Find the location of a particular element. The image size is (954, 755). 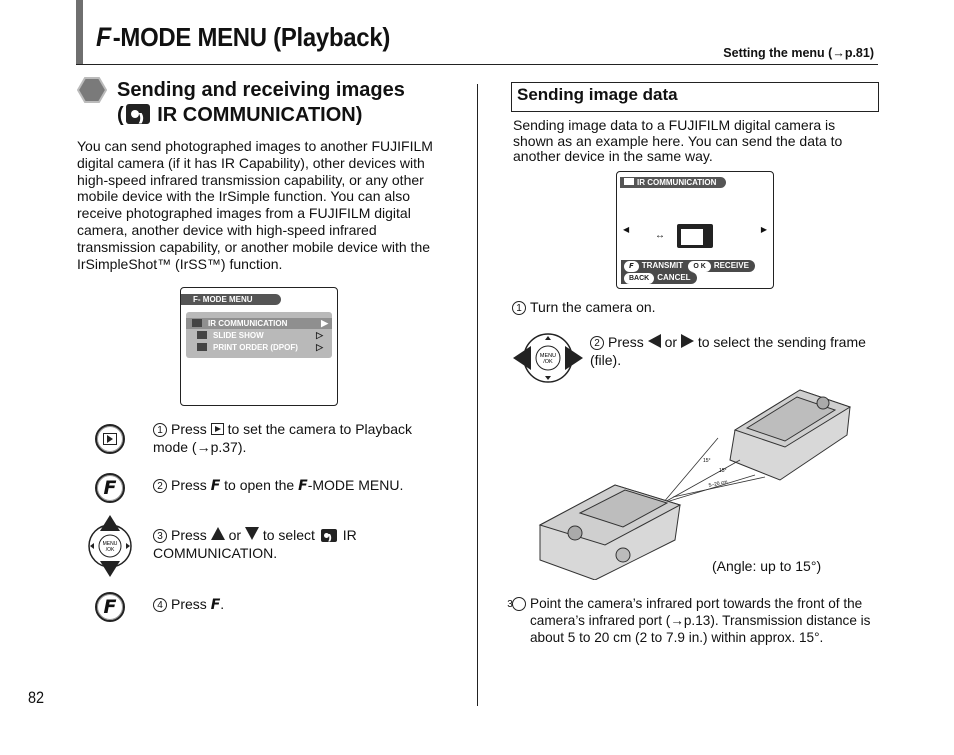

menu-reference-link: Setting the menu (→p.81) is located at coordinates (798, 53).